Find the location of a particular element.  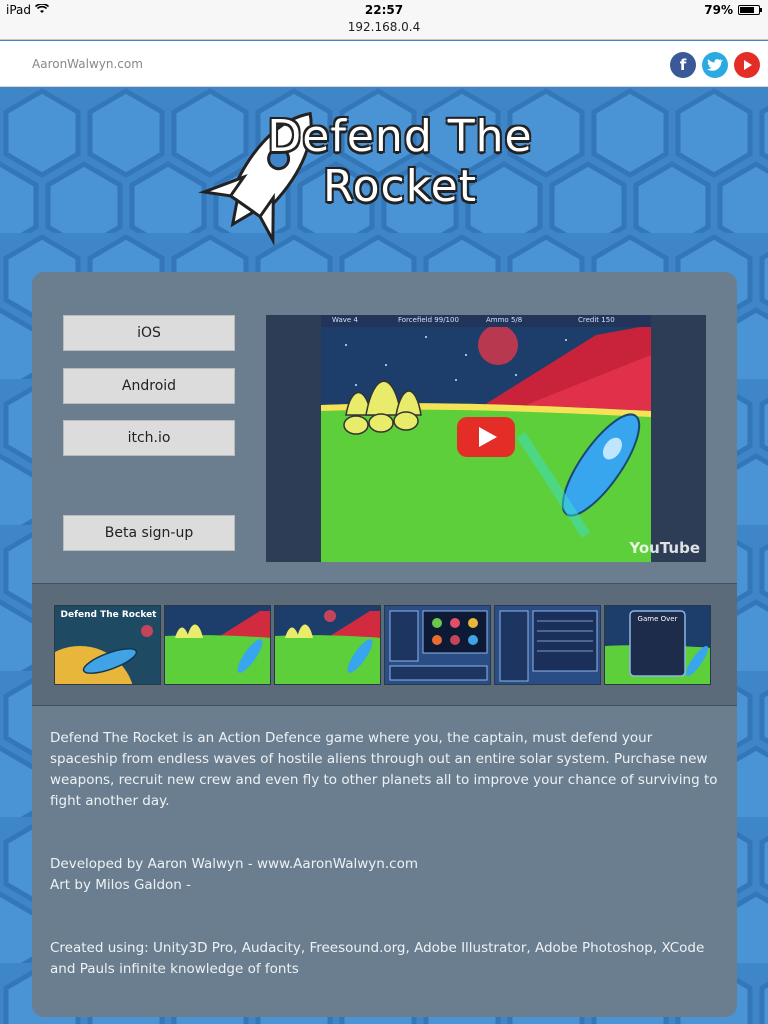

ios-button: iOS is located at coordinates (149, 333).